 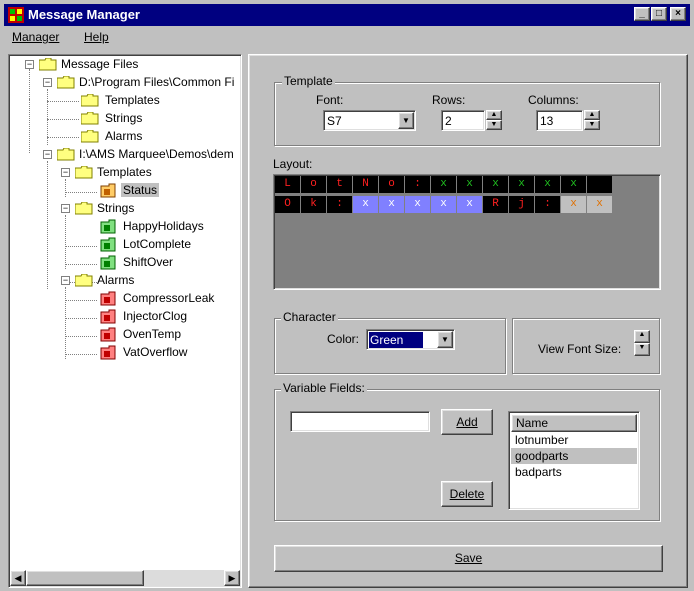 I want to click on app-icon, so click(x=16, y=15).